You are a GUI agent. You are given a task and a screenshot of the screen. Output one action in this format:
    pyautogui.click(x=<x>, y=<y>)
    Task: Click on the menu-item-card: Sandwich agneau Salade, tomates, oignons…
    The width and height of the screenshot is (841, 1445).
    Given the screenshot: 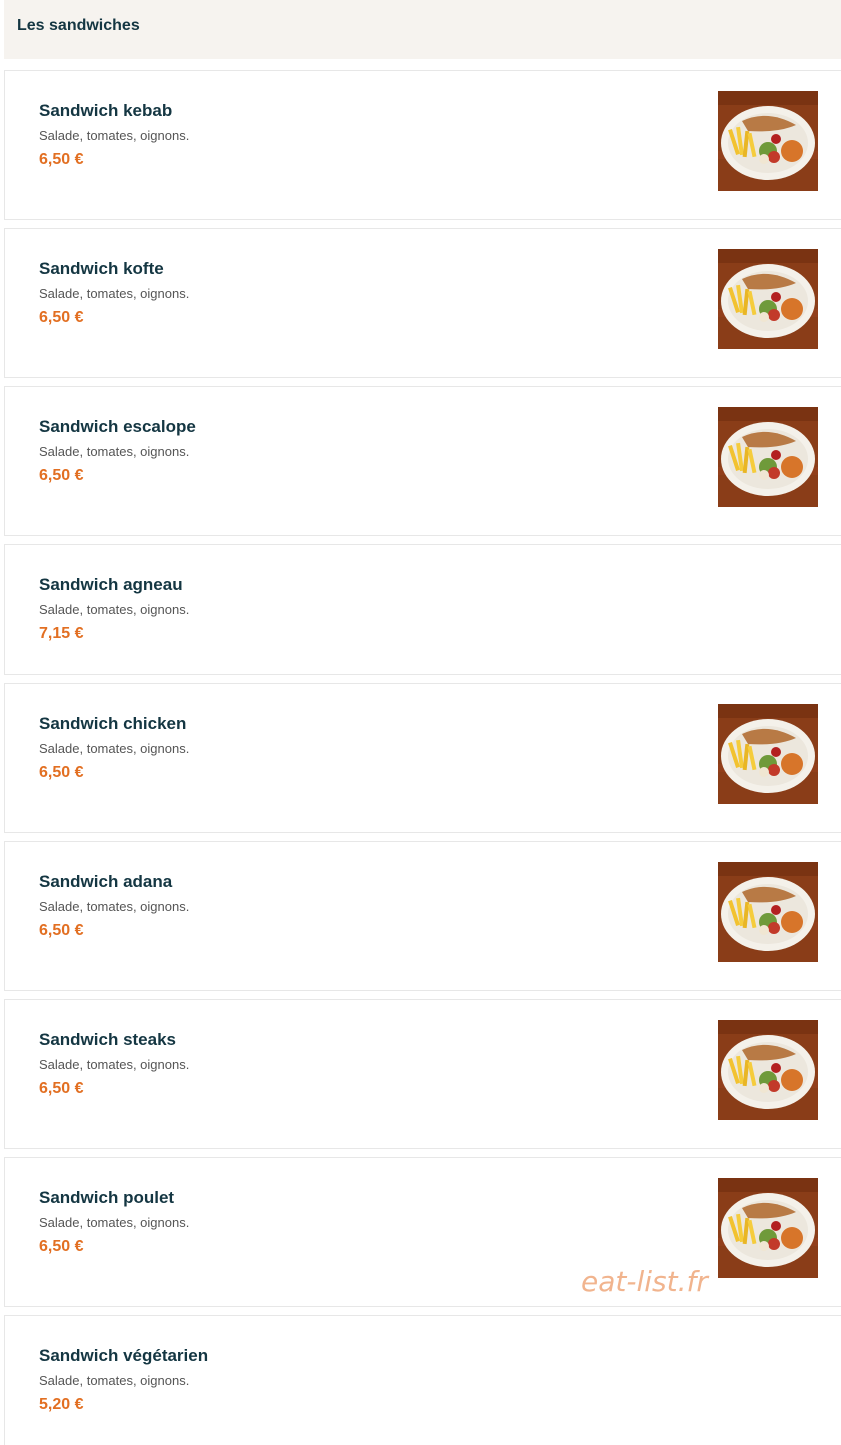 What is the action you would take?
    pyautogui.click(x=422, y=609)
    